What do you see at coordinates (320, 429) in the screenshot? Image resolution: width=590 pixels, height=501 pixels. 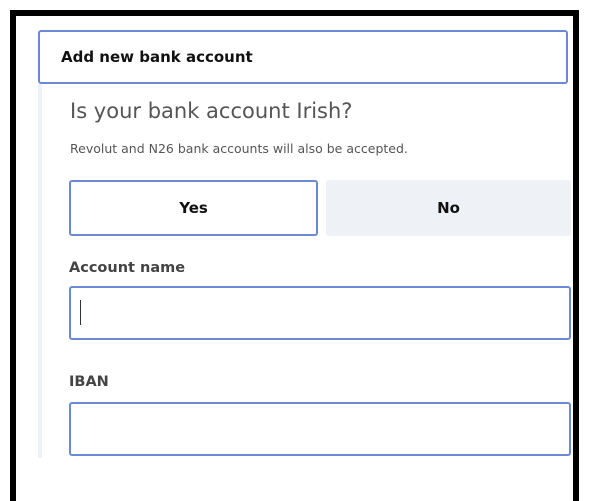 I see `iban-input` at bounding box center [320, 429].